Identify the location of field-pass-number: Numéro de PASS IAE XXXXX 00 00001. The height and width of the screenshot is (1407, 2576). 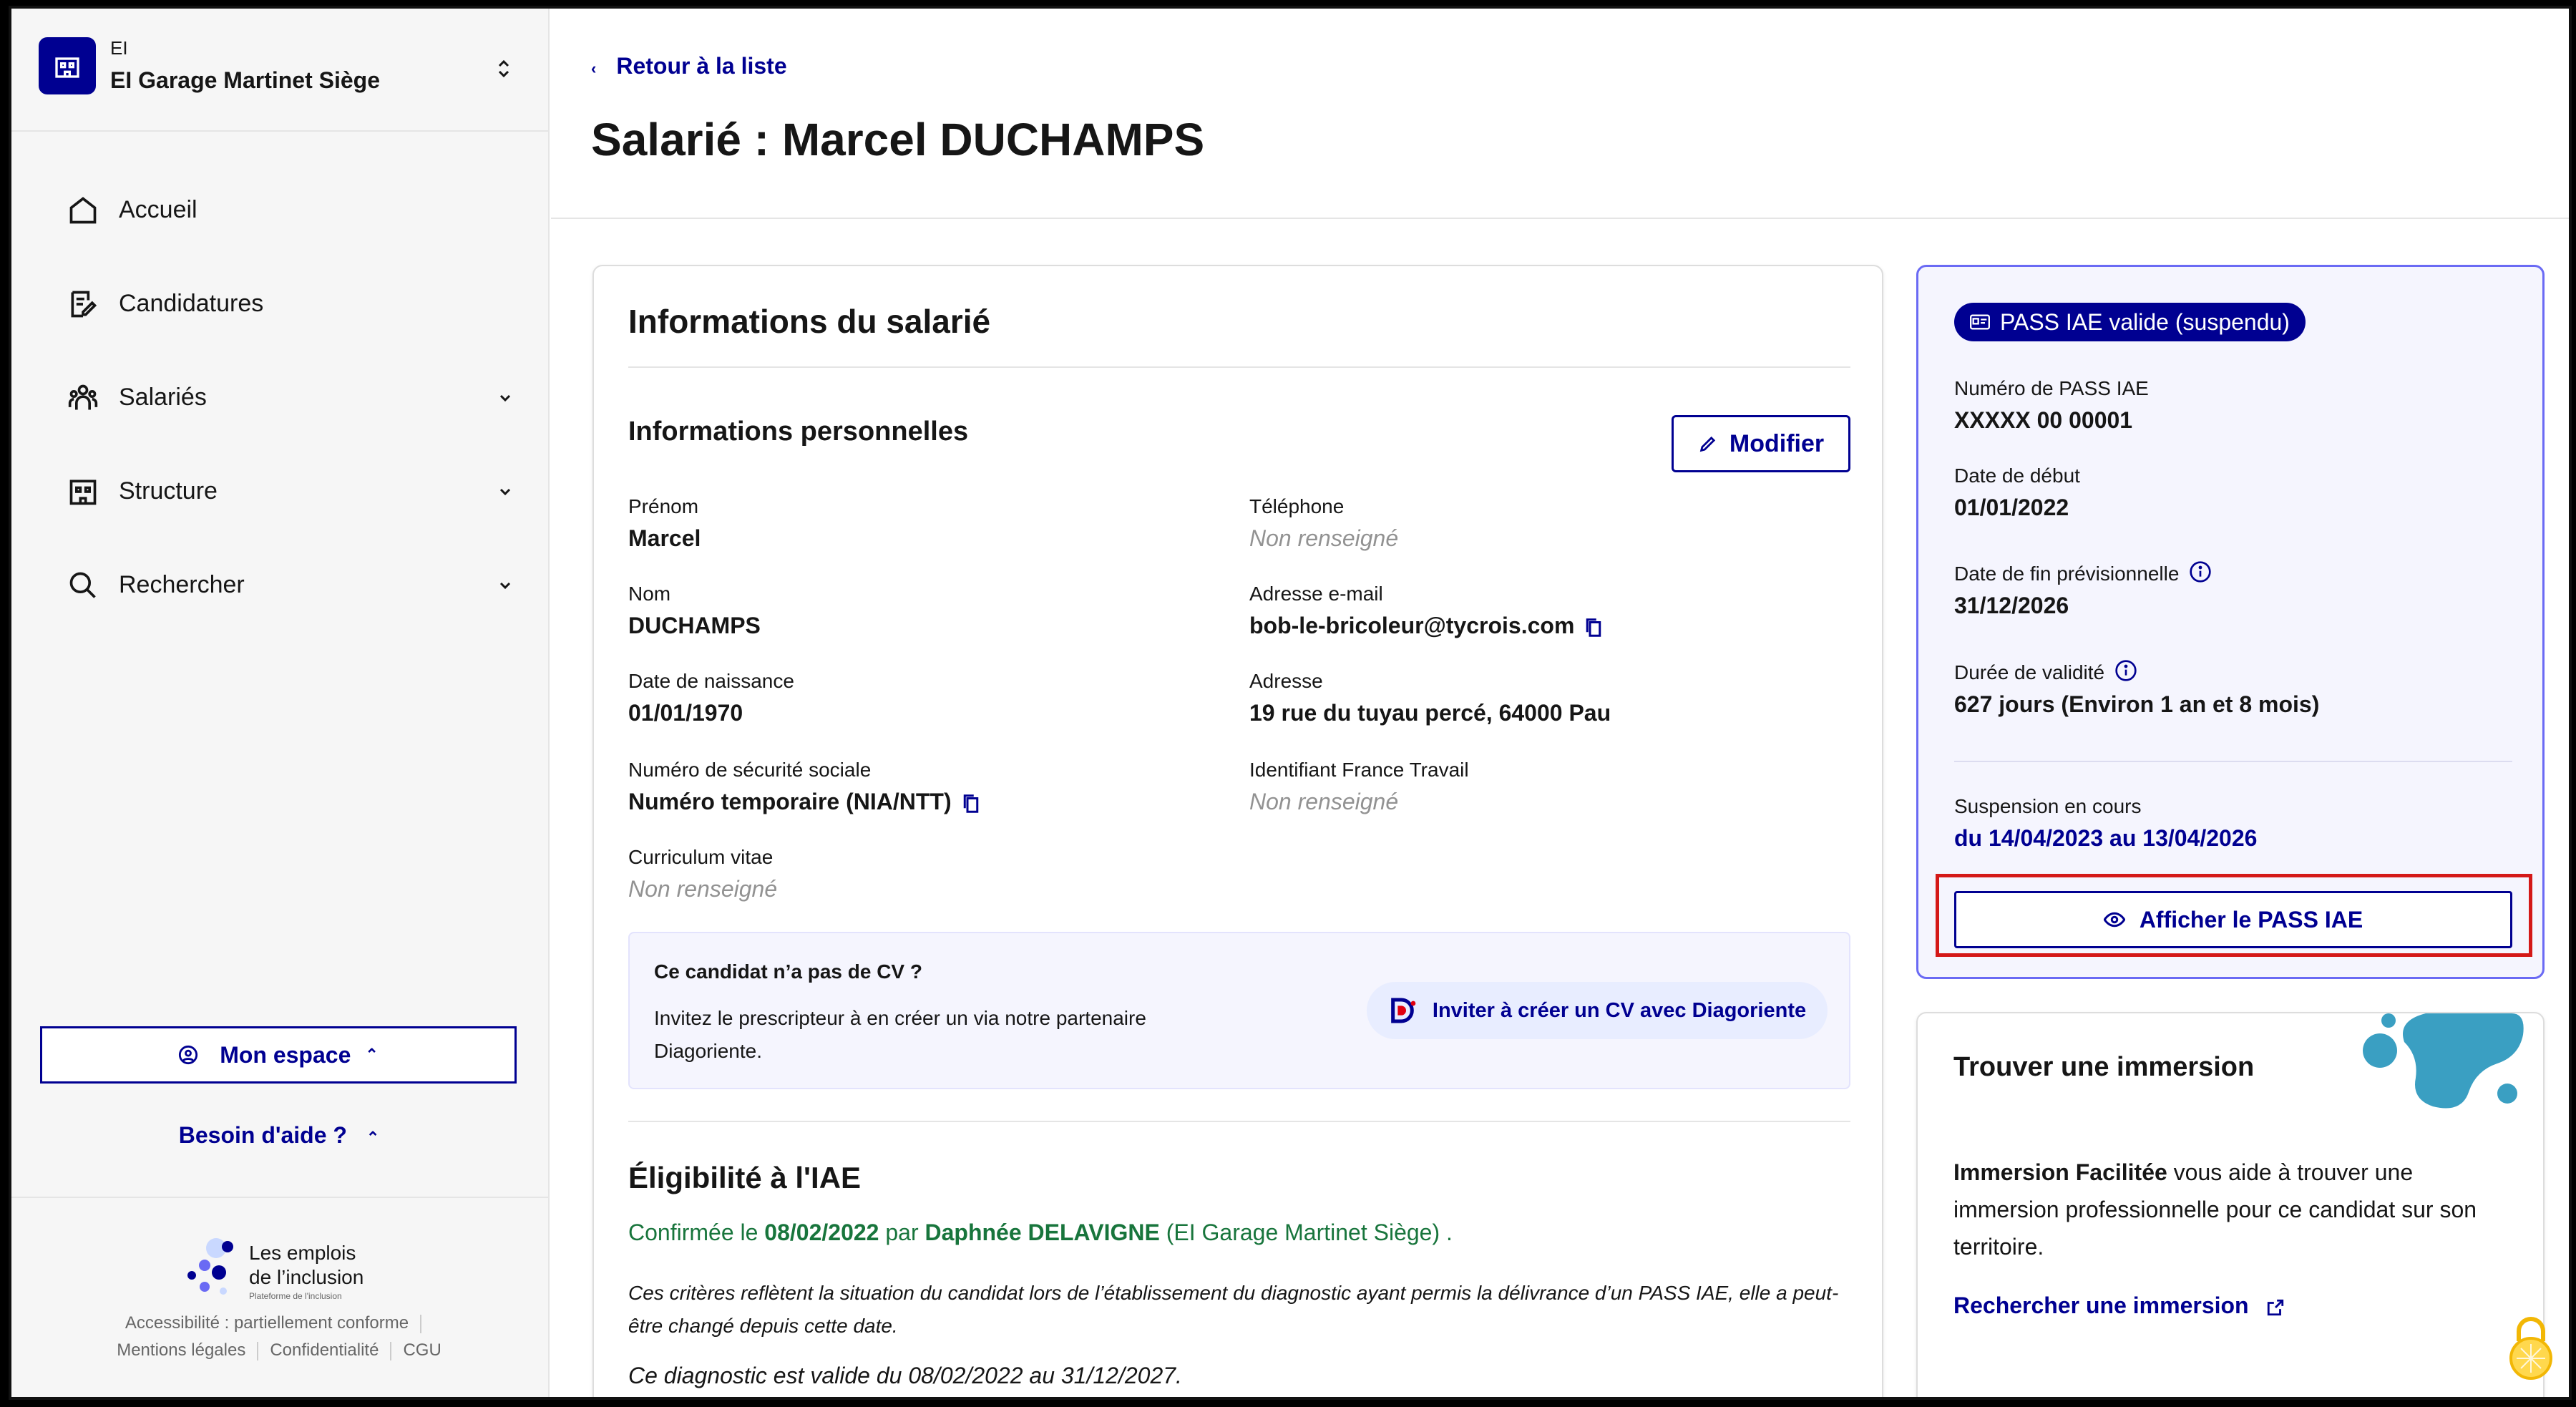
(2051, 406).